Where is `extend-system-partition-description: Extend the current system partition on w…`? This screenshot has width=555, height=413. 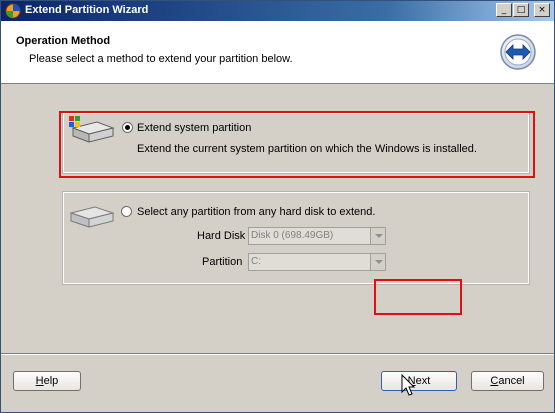
extend-system-partition-description: Extend the current system partition on w… is located at coordinates (307, 149).